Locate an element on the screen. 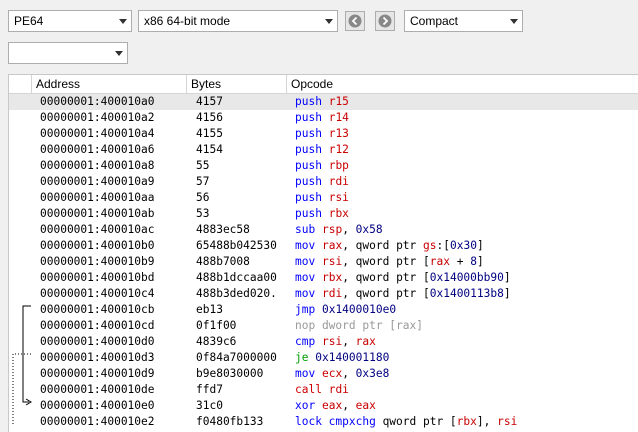 This screenshot has height=432, width=638. instruction-row: 00000001:400010a8 55 push rbp is located at coordinates (323, 166).